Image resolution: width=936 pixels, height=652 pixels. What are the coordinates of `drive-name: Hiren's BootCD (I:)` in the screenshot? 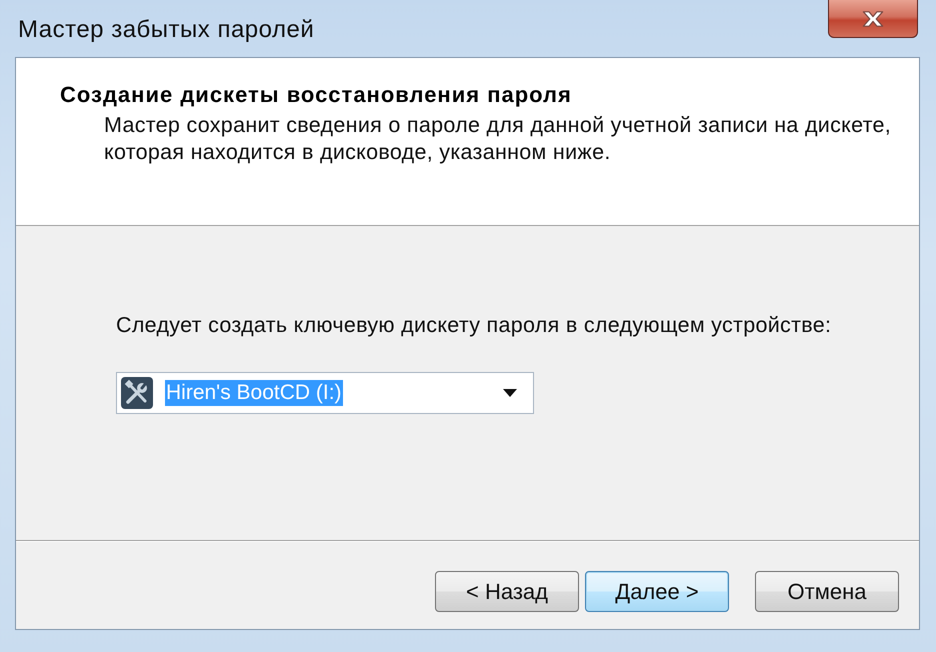 It's located at (254, 393).